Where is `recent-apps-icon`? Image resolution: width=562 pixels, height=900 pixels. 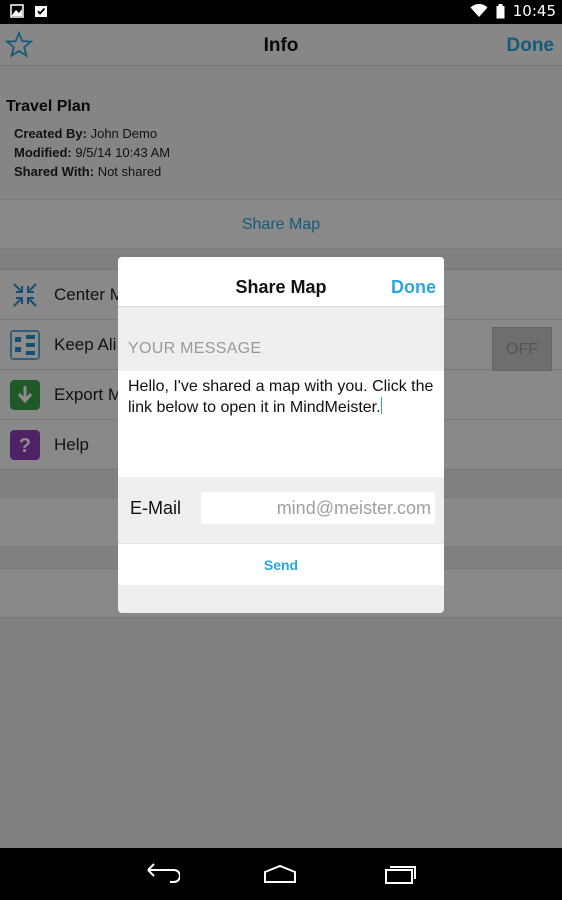
recent-apps-icon is located at coordinates (400, 874).